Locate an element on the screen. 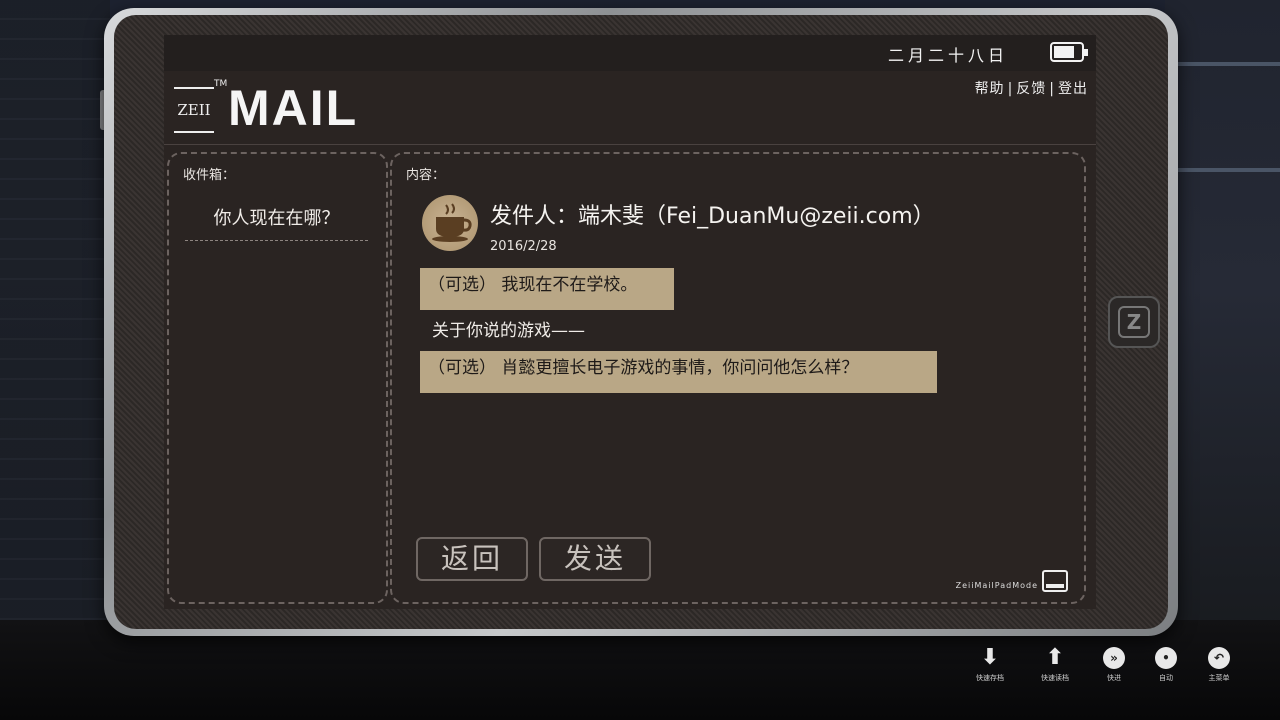  inbox-panel: 收件箱： 你人现在在哪？ is located at coordinates (277, 378).